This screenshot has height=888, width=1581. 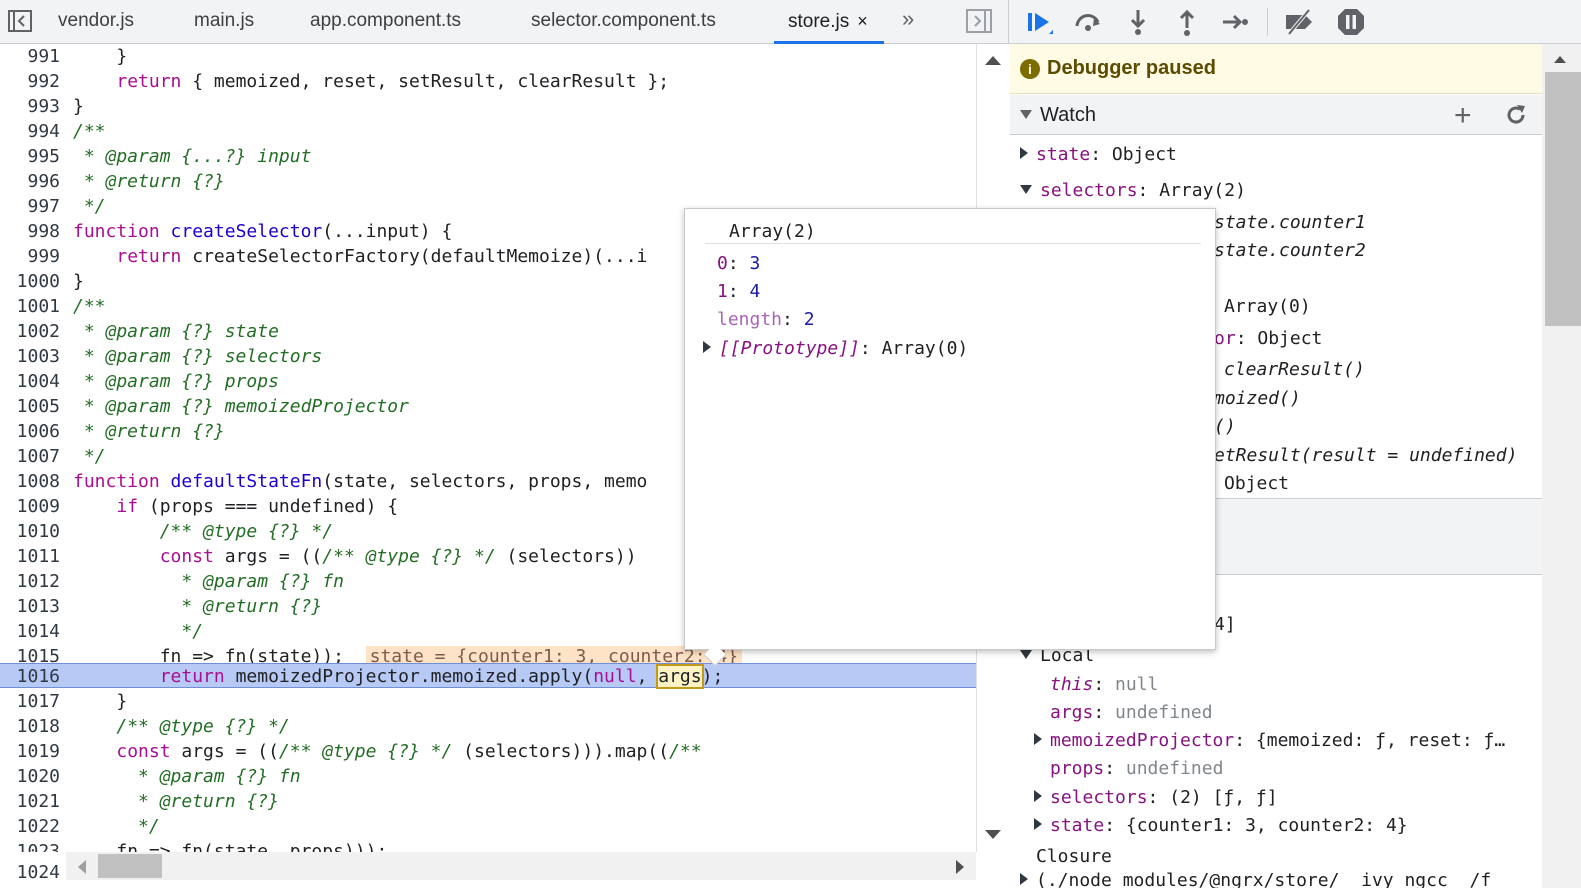 What do you see at coordinates (1257, 398) in the screenshot?
I see `watch-subitem: moized()` at bounding box center [1257, 398].